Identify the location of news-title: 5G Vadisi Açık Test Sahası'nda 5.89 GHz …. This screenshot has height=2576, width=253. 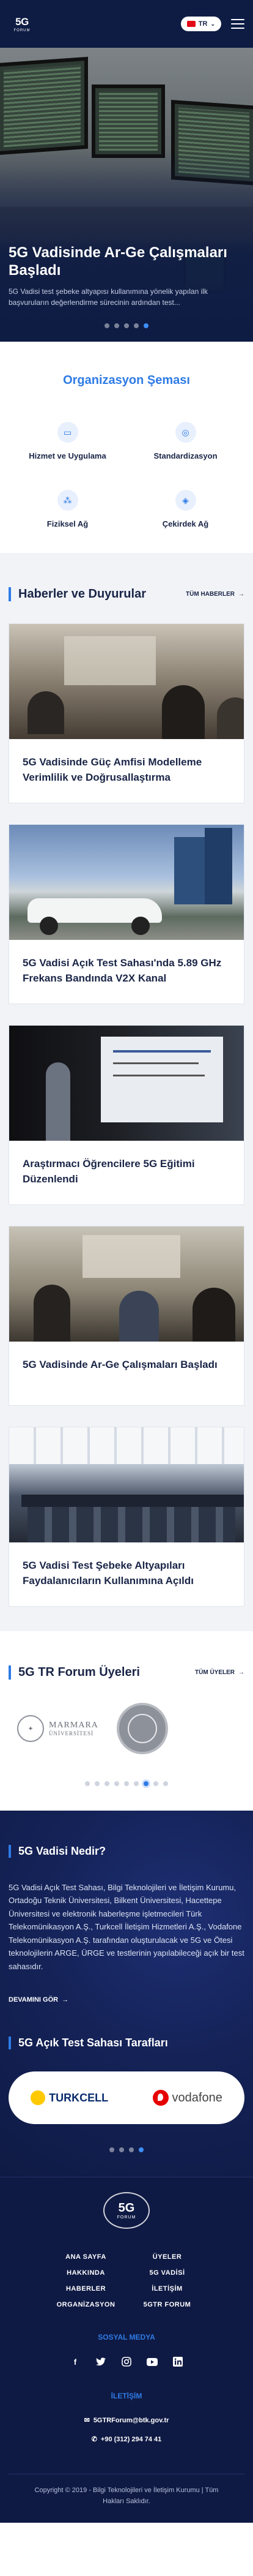
(123, 970).